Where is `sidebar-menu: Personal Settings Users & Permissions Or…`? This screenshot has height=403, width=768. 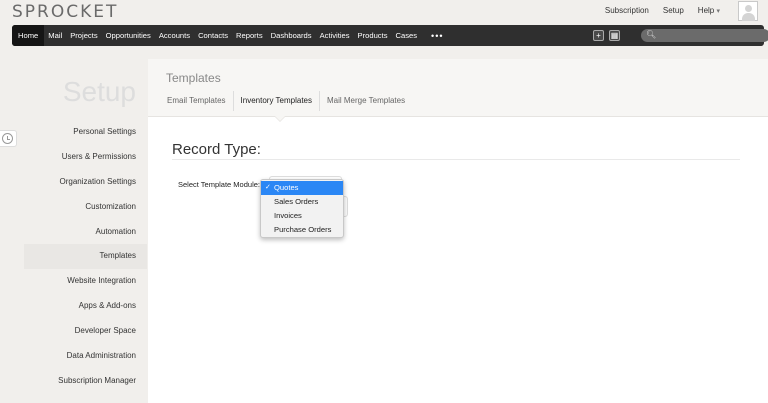 sidebar-menu: Personal Settings Users & Permissions Or… is located at coordinates (85, 257).